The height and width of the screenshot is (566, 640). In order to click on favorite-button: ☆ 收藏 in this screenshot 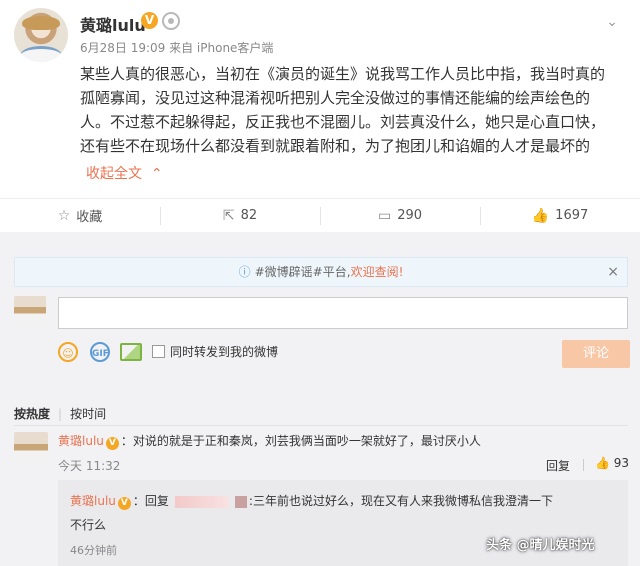, I will do `click(80, 215)`.